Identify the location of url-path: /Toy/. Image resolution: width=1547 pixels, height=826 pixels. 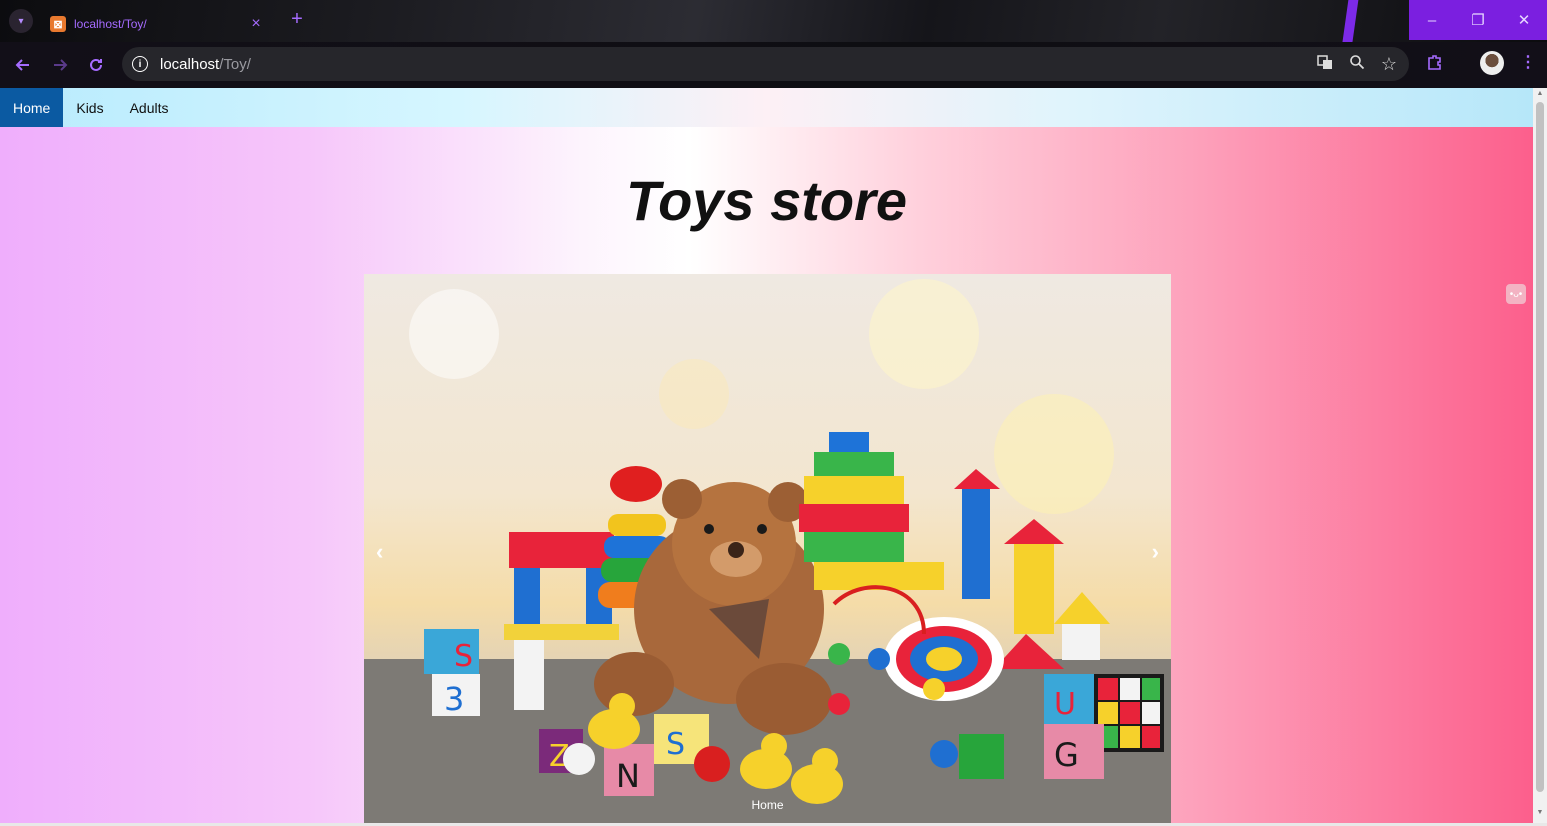
(235, 64).